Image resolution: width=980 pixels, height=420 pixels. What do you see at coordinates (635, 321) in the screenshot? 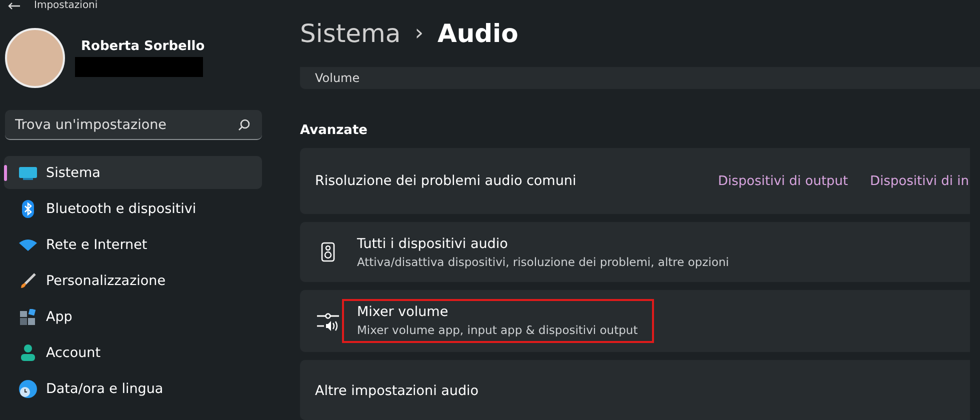
I see `setting-card: Mixer volume Mixer volume app, input app & dispositivi output` at bounding box center [635, 321].